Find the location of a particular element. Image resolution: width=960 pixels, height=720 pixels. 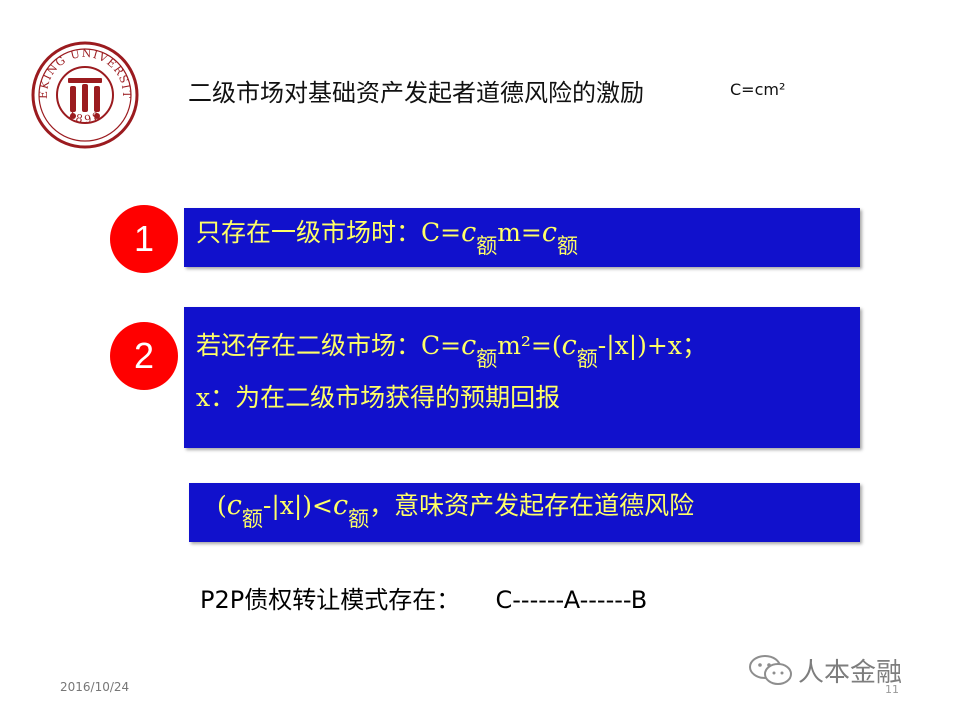

conclusion-line: (c额-|x|)<c额，意味资产发起存在道德风险 is located at coordinates (532, 508).